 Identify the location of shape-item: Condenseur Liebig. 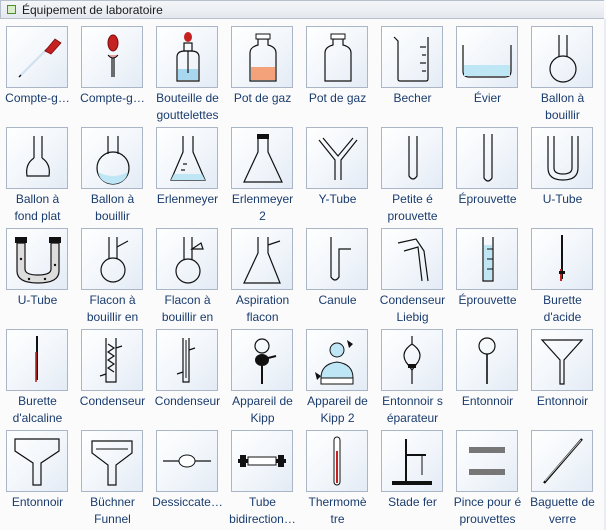
(412, 274).